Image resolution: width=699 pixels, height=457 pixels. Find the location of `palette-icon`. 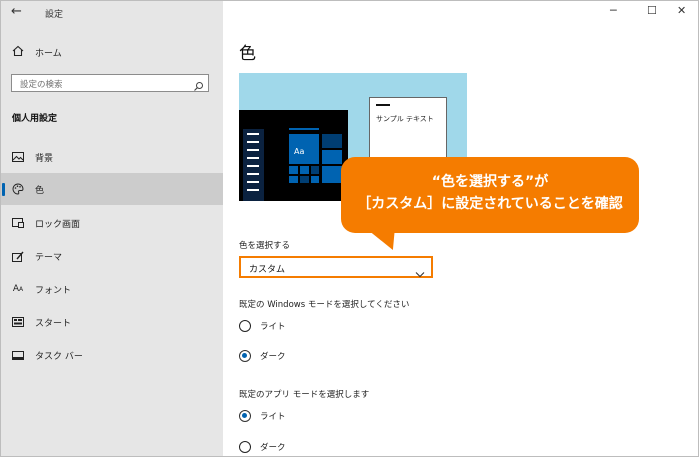

palette-icon is located at coordinates (18, 189).